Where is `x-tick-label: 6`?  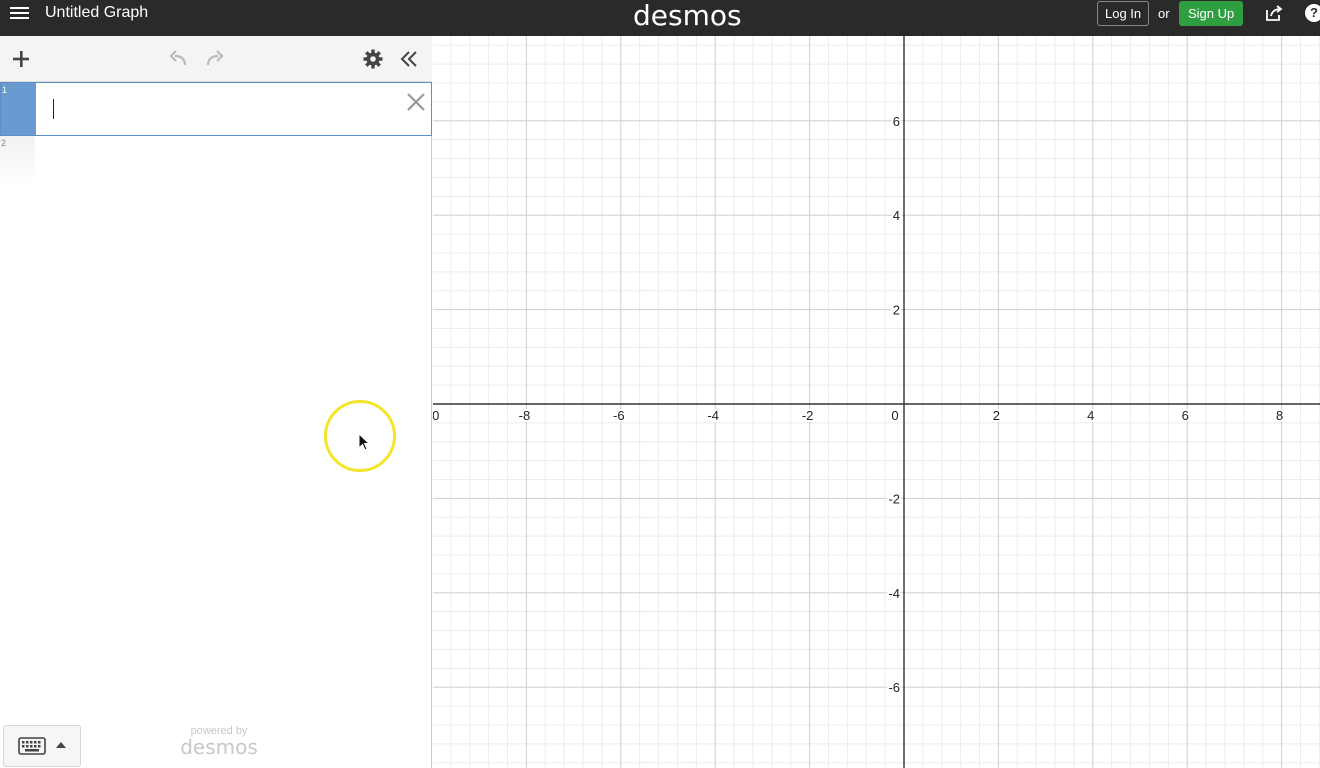 x-tick-label: 6 is located at coordinates (1185, 415).